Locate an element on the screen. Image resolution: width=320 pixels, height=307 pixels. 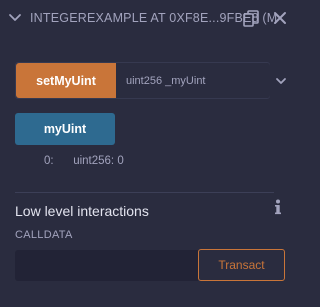
result-value: uint256: 0 is located at coordinates (98, 161).